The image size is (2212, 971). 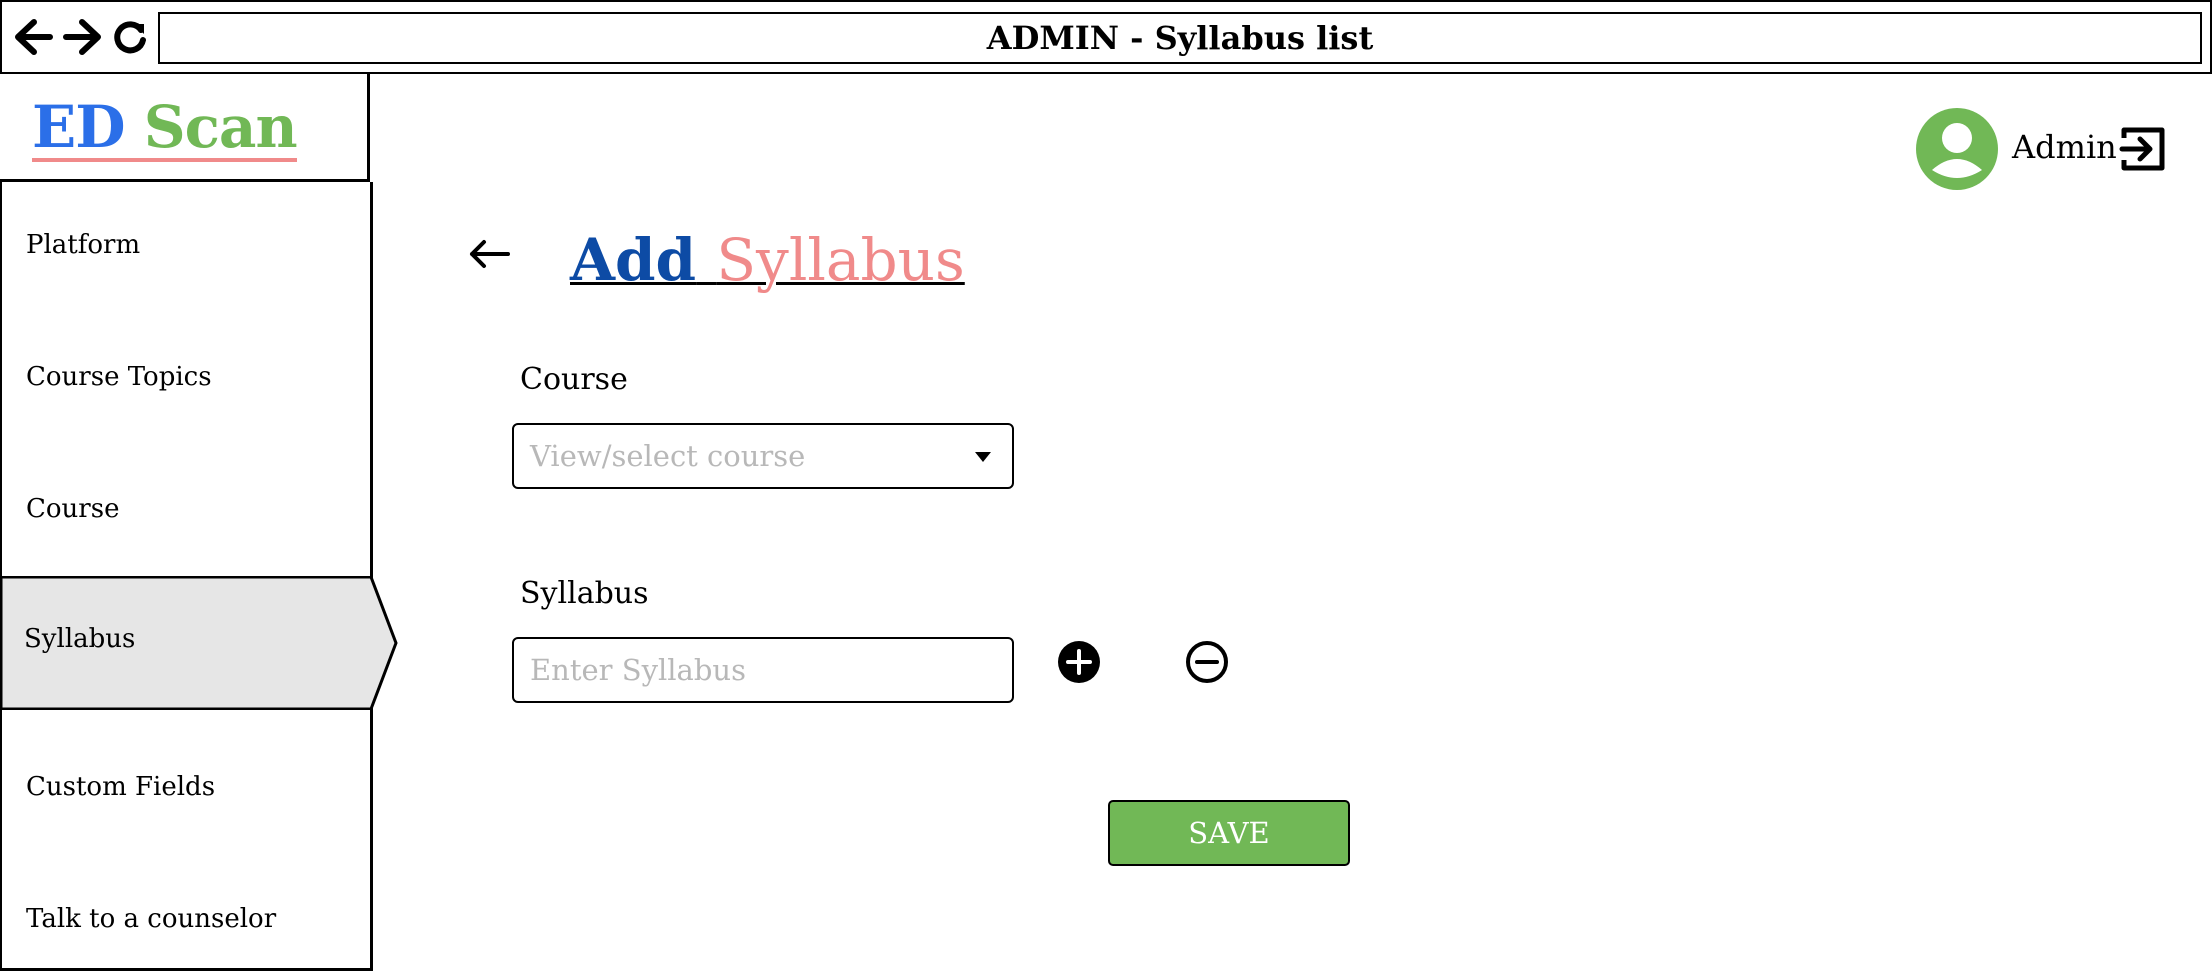 I want to click on plus-circle-icon, so click(x=1079, y=662).